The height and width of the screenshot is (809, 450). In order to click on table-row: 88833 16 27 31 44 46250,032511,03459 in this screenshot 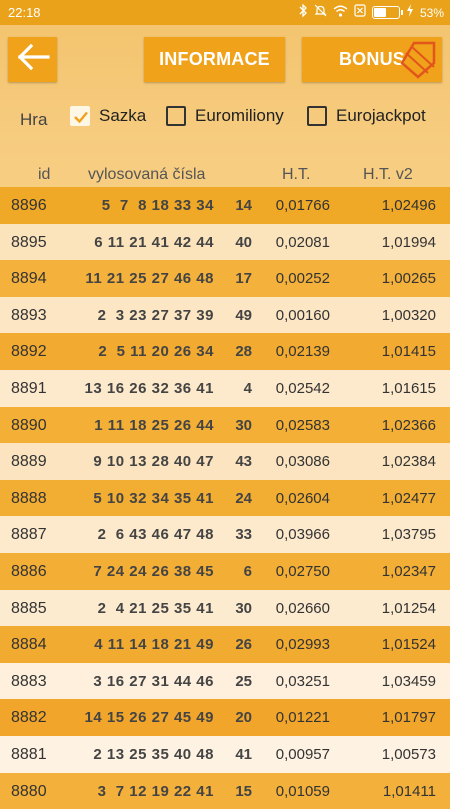, I will do `click(225, 681)`.